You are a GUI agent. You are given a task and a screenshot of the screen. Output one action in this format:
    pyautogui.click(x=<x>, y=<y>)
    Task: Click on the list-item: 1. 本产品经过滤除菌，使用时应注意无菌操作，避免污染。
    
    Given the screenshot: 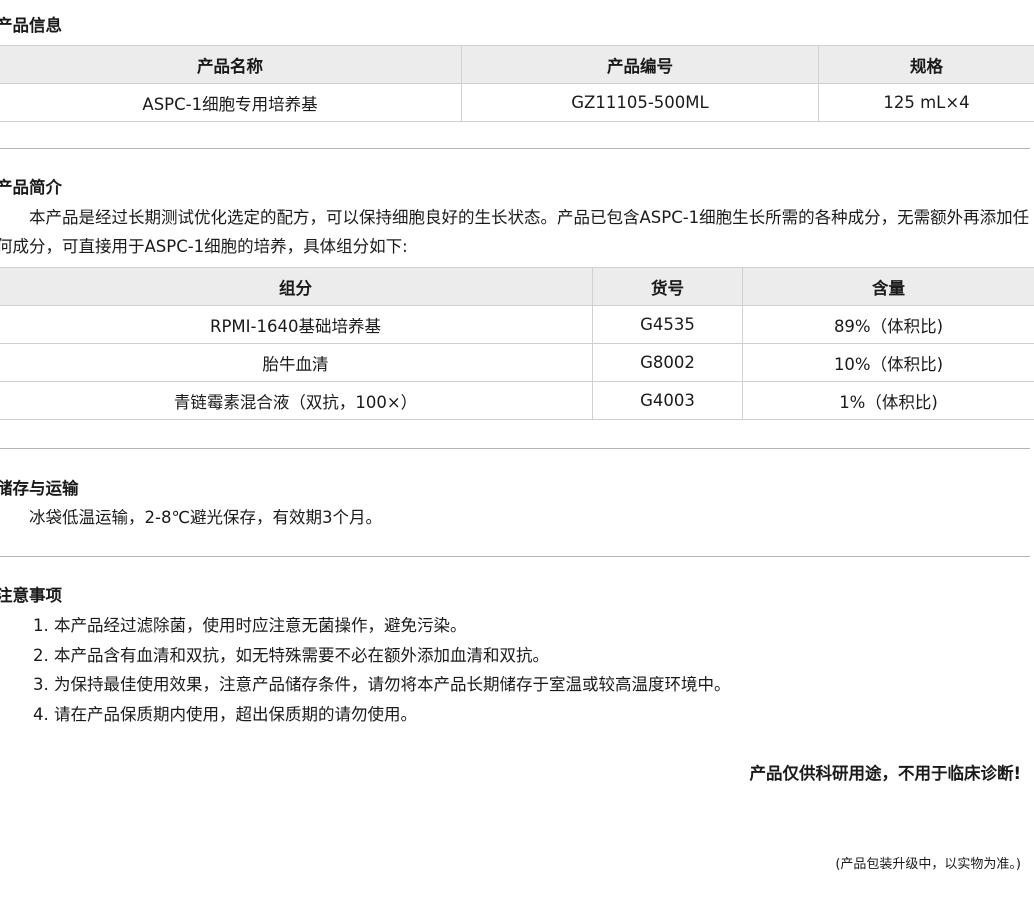 What is the action you would take?
    pyautogui.click(x=250, y=625)
    